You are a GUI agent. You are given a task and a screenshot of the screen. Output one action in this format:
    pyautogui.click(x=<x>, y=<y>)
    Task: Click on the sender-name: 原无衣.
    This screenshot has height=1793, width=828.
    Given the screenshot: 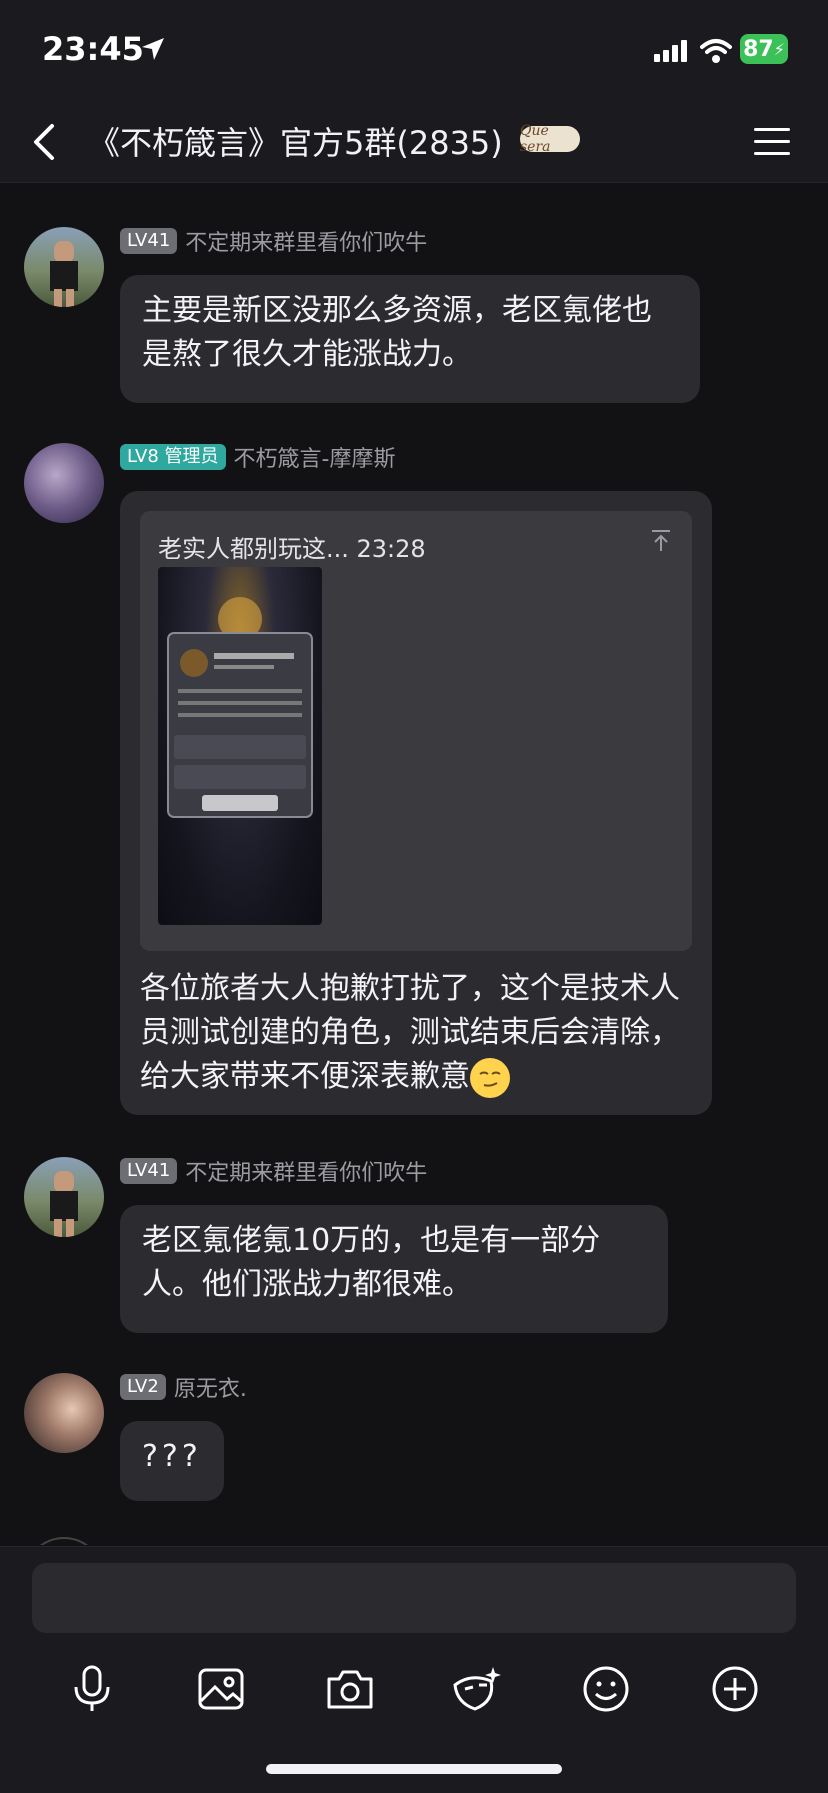 What is the action you would take?
    pyautogui.click(x=210, y=1387)
    